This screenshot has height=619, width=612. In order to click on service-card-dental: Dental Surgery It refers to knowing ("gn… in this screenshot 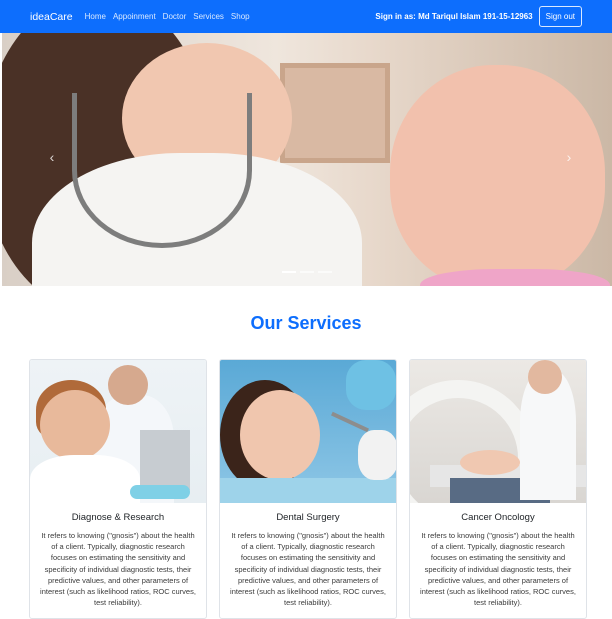, I will do `click(308, 489)`.